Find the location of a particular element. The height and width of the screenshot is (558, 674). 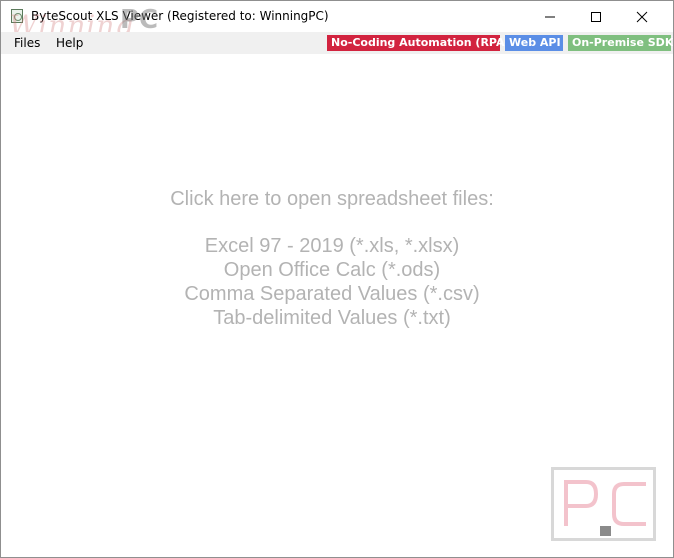

close-icon is located at coordinates (642, 16).